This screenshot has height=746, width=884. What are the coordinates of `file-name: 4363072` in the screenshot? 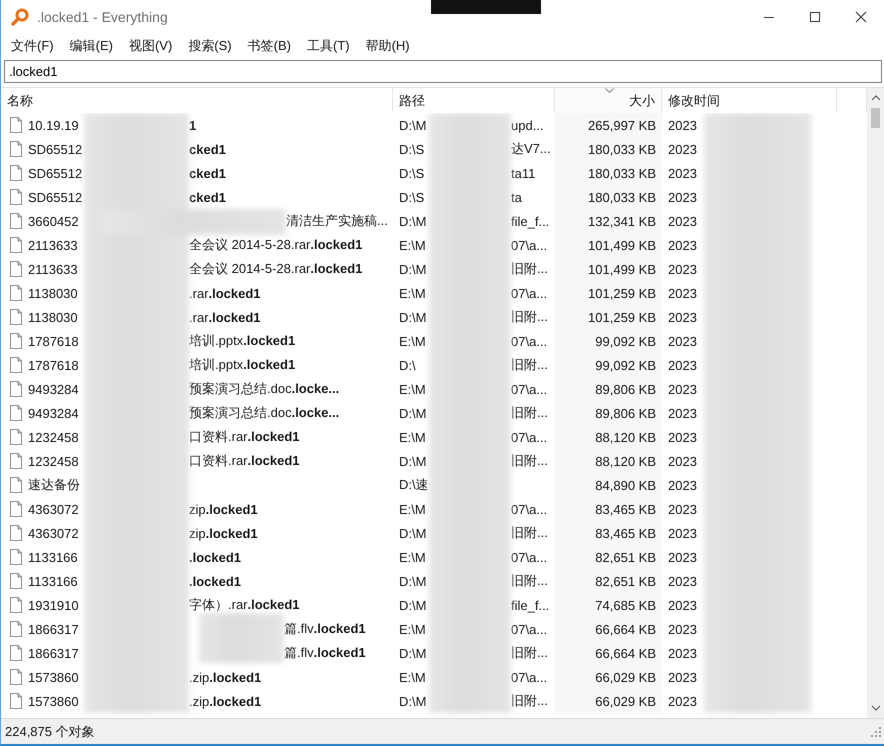 It's located at (54, 533).